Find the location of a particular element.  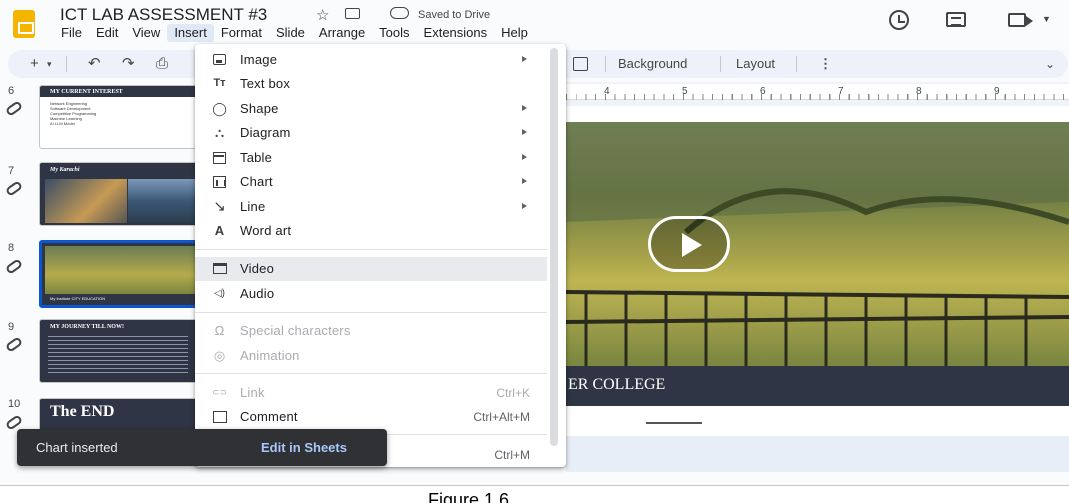

slide-thumbnail-9: MY JOURNEY TILL NOW! is located at coordinates (119, 351).